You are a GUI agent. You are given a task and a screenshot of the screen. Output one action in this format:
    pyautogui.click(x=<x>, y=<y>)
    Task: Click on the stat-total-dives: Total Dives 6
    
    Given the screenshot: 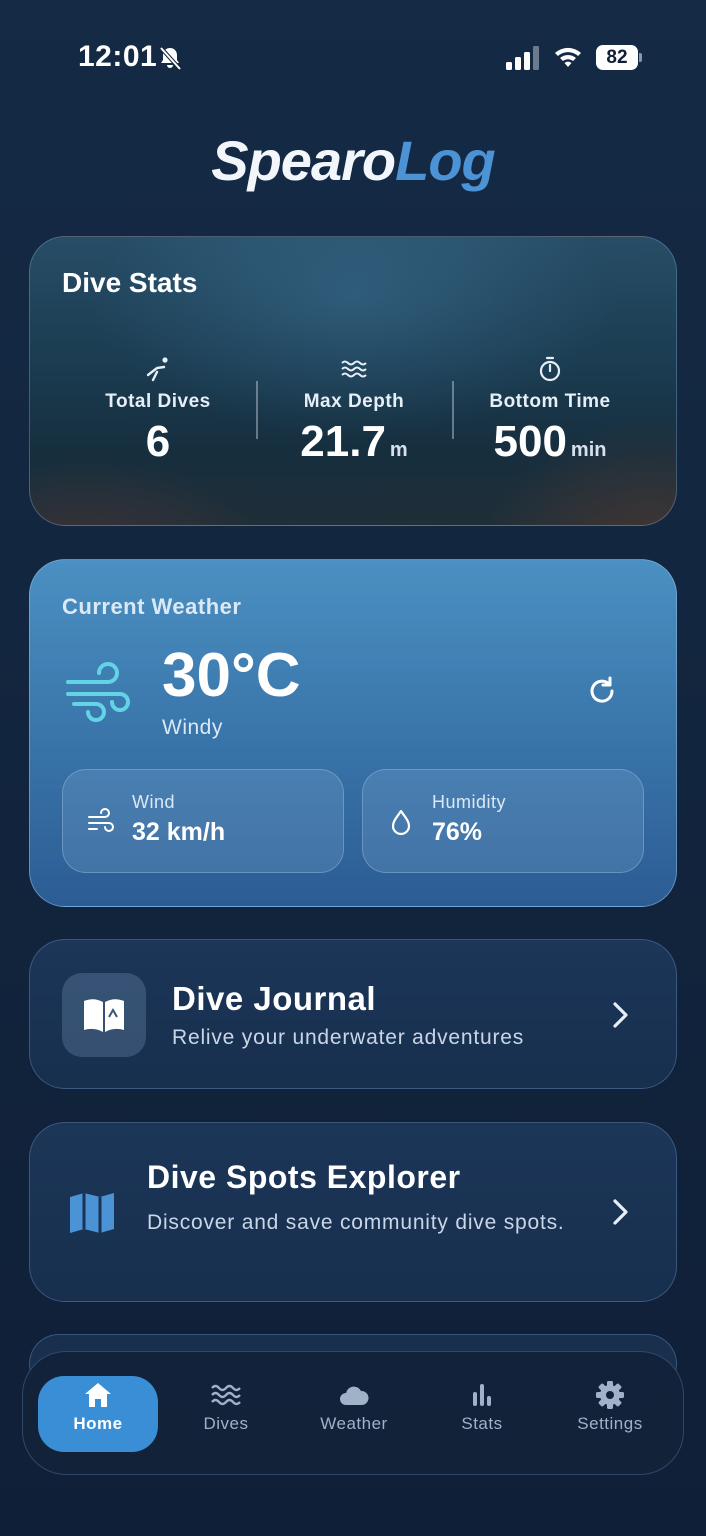 What is the action you would take?
    pyautogui.click(x=158, y=411)
    